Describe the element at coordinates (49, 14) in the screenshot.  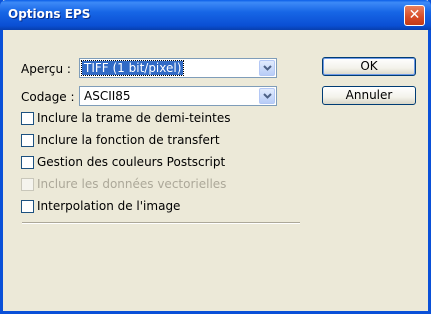
I see `window-title: Options EPS` at that location.